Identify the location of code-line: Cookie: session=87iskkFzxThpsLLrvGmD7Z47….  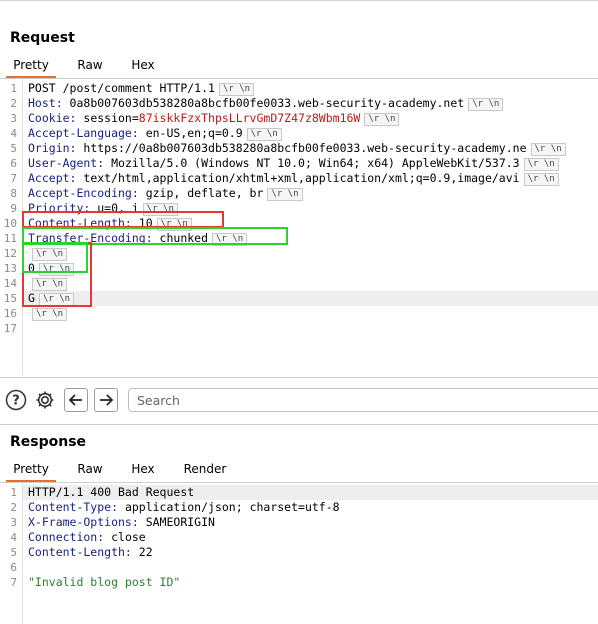
(214, 118).